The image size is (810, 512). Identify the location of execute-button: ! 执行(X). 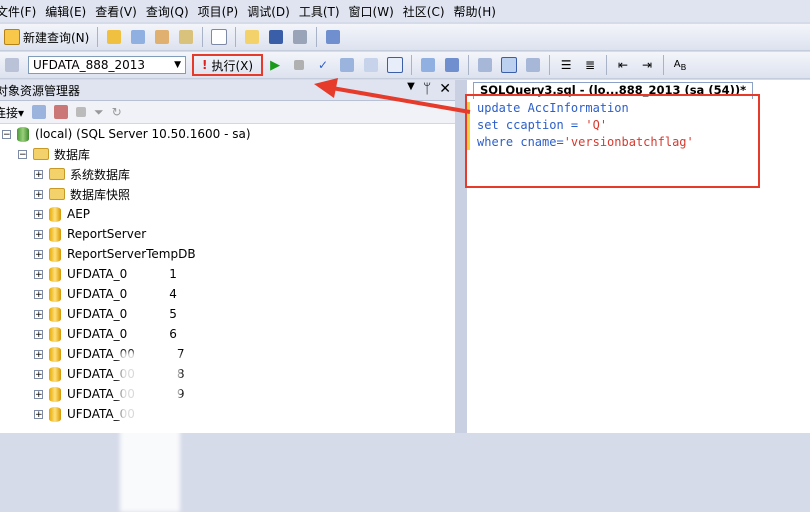
(228, 65).